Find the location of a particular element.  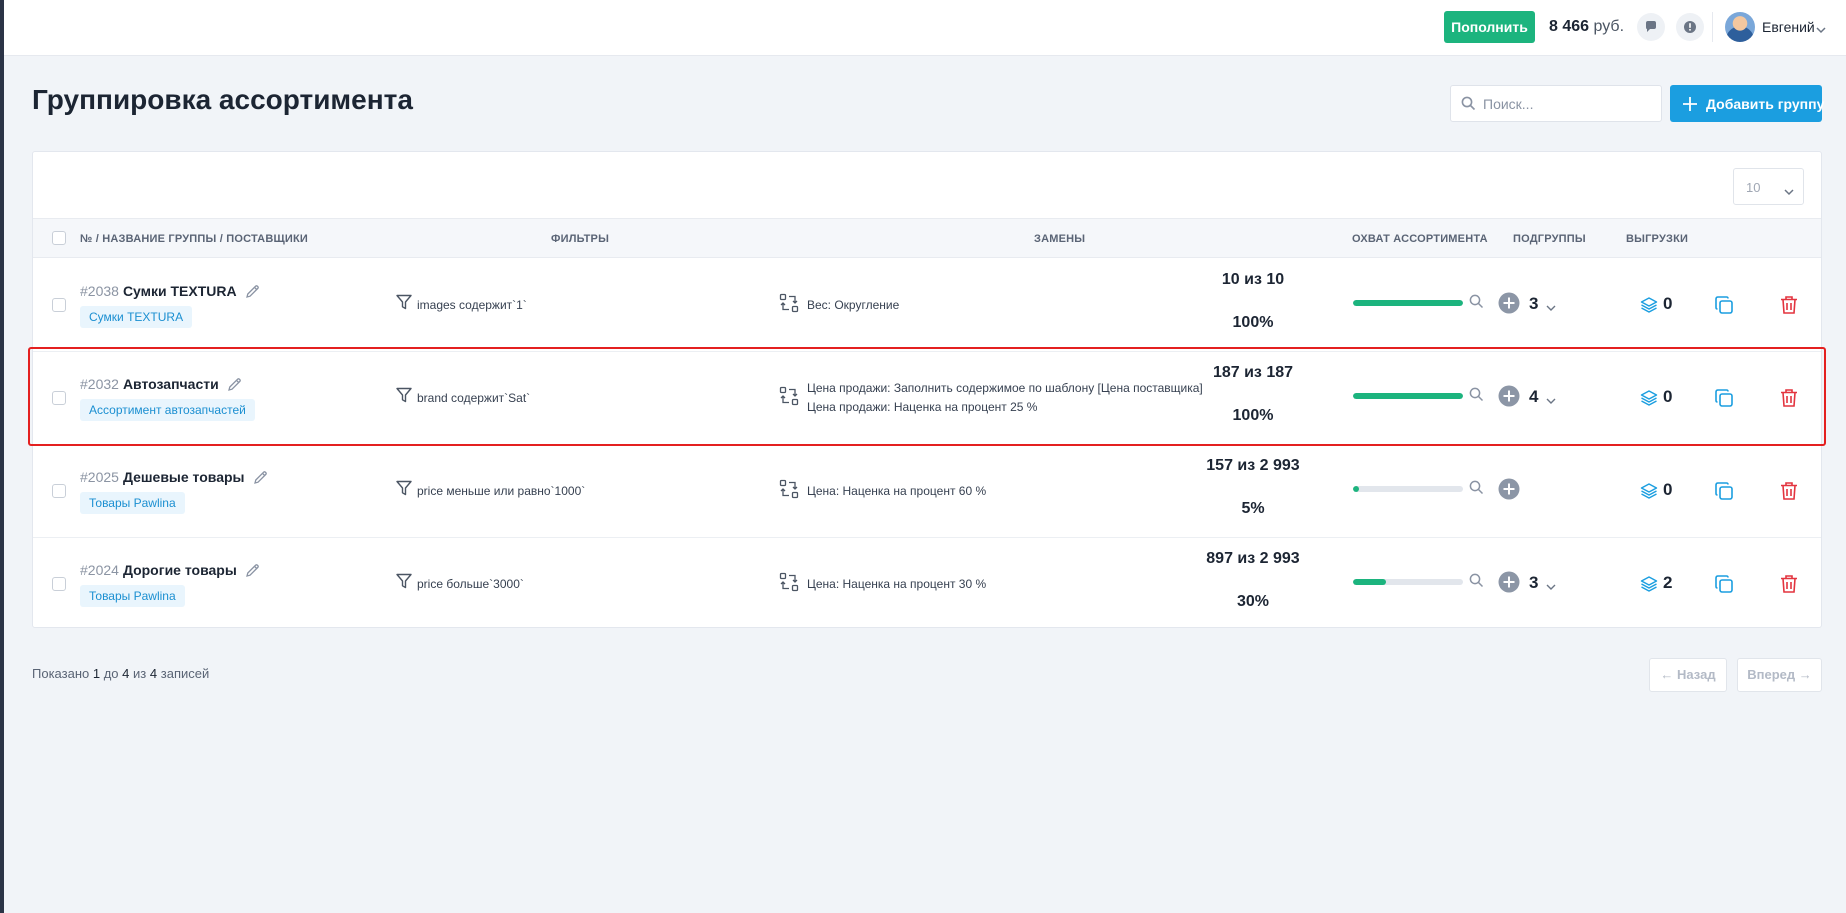

top-bar: Пополнить 8 466 руб. Евгений is located at coordinates (925, 28).